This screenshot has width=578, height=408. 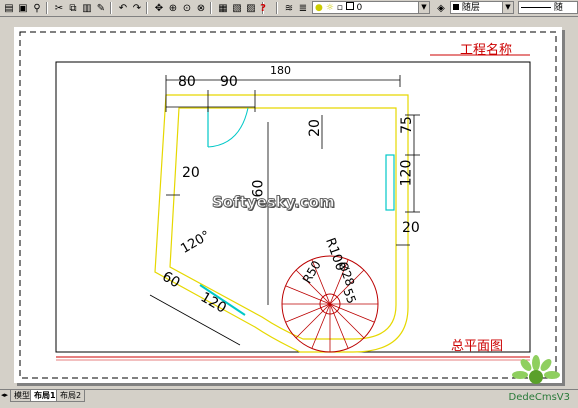 I want to click on linetype-dropdown: 随, so click(x=548, y=7).